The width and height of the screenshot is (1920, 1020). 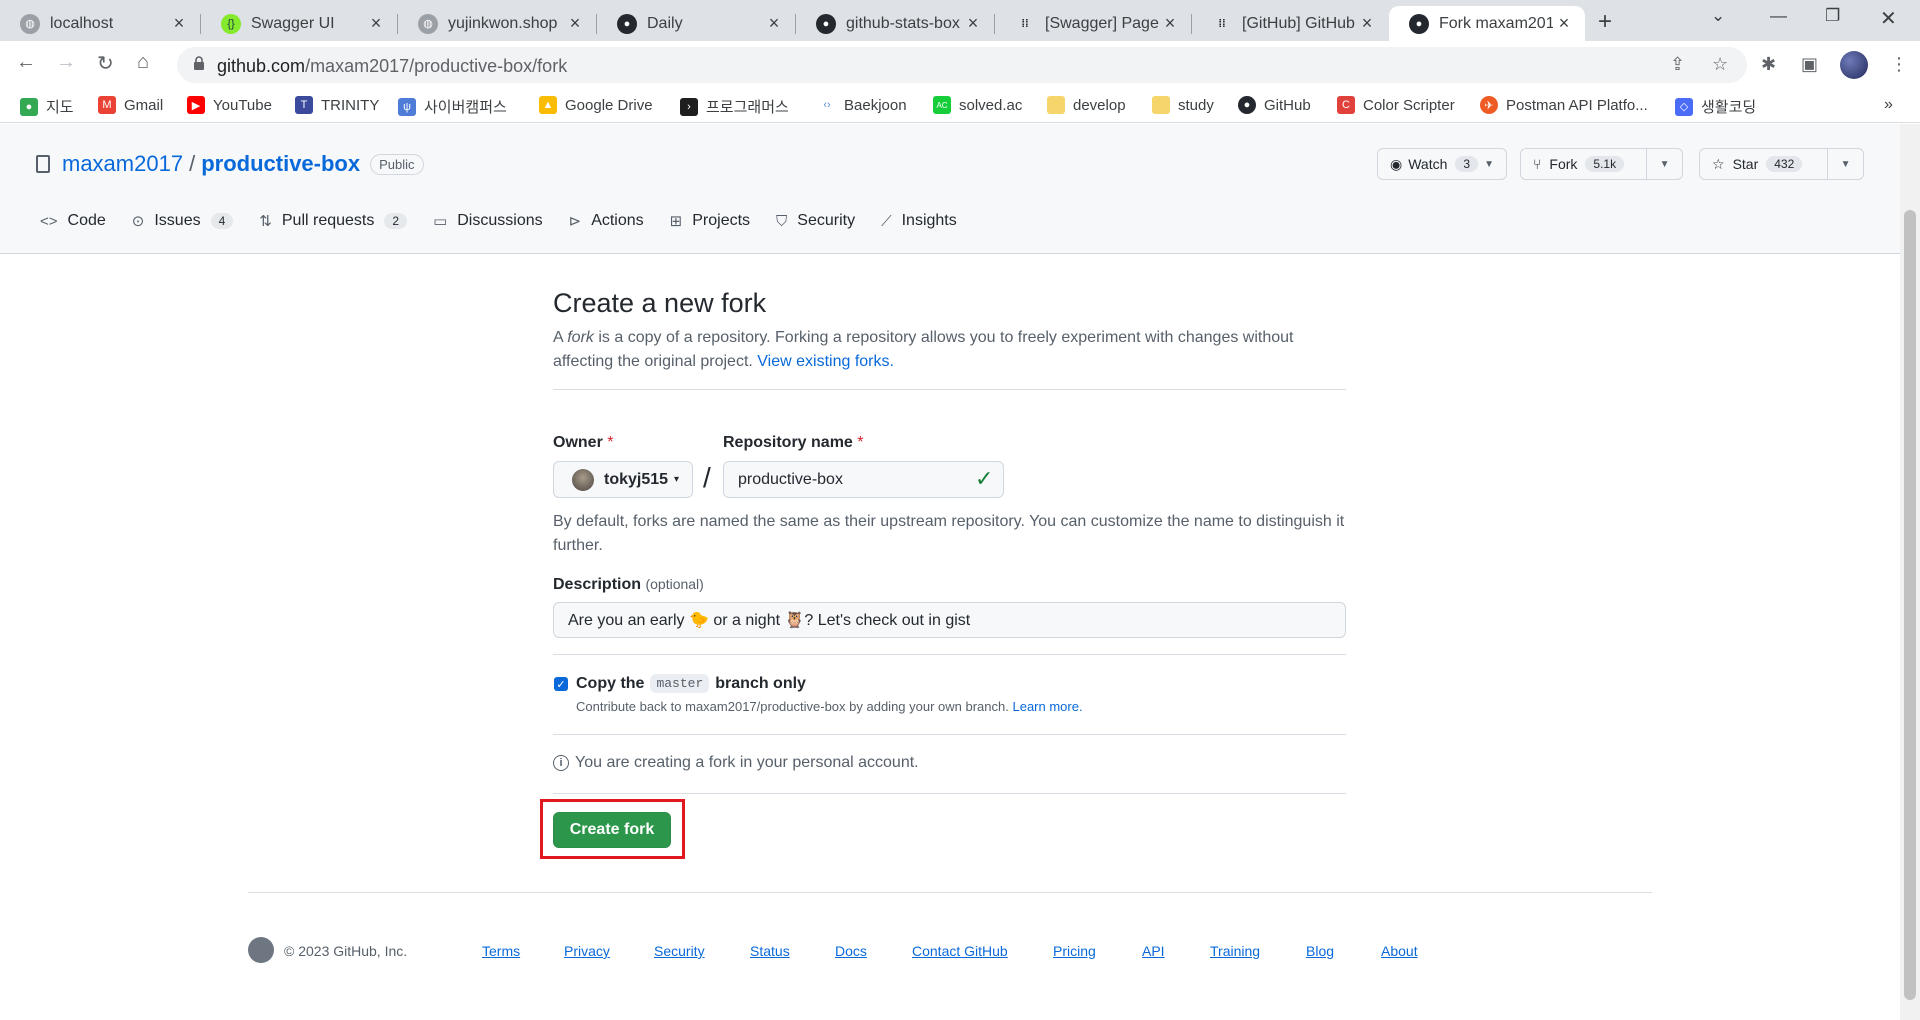 What do you see at coordinates (1715, 106) in the screenshot?
I see `bookmark-item: ◇ 생활코딩` at bounding box center [1715, 106].